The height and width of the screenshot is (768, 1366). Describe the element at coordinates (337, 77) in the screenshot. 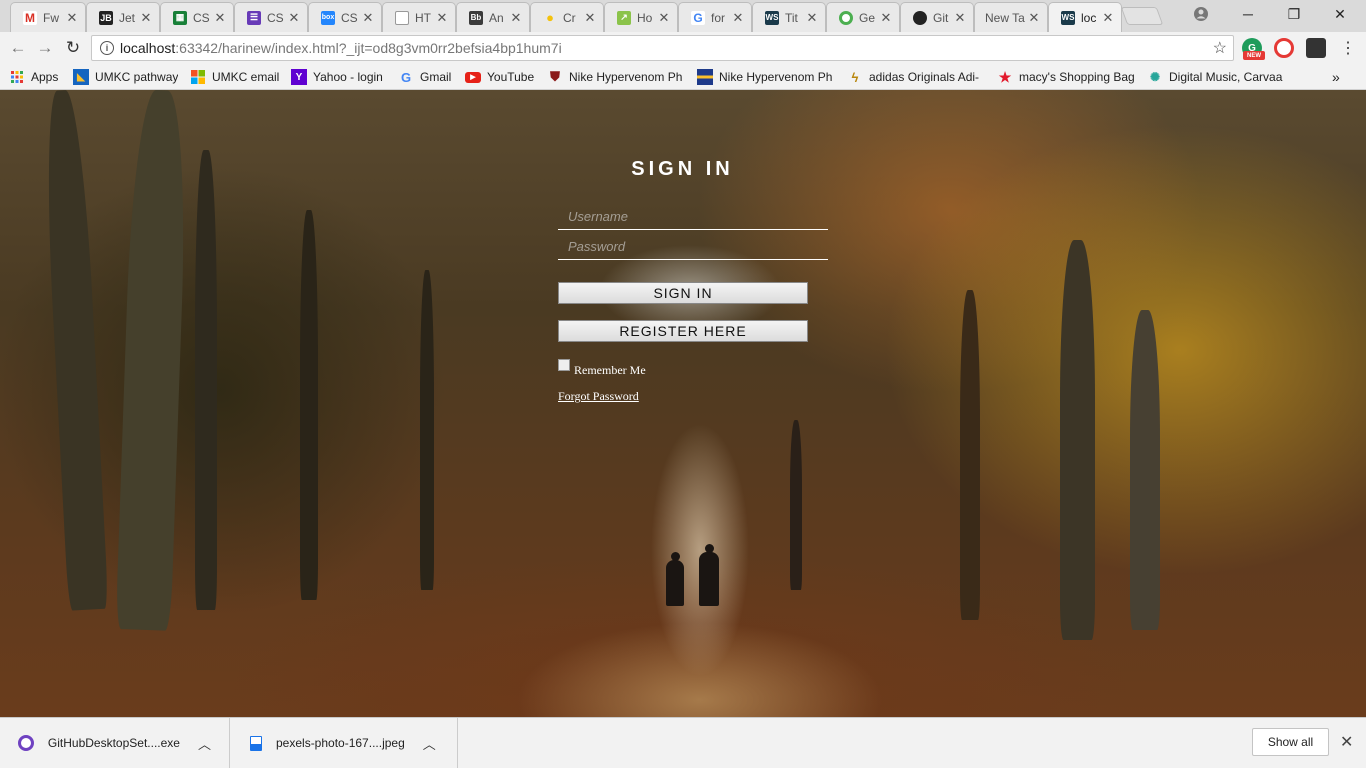

I see `bookmark-yahoo: Y Yahoo - login` at that location.